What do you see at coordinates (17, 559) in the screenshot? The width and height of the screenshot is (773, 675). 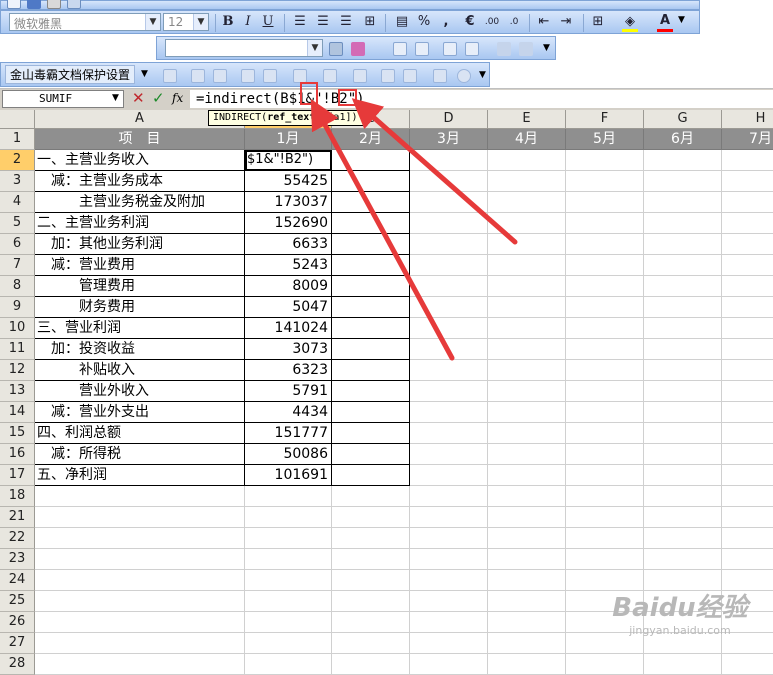 I see `row-header: 23` at bounding box center [17, 559].